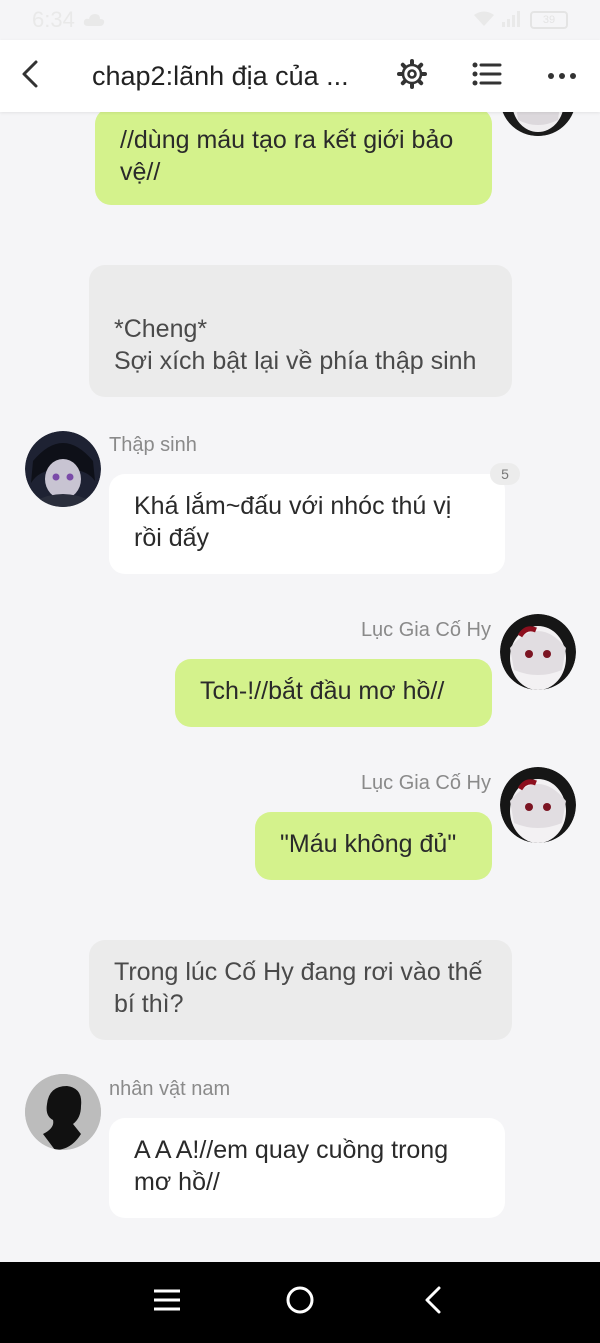 The height and width of the screenshot is (1343, 600). I want to click on signal-icon, so click(512, 20).